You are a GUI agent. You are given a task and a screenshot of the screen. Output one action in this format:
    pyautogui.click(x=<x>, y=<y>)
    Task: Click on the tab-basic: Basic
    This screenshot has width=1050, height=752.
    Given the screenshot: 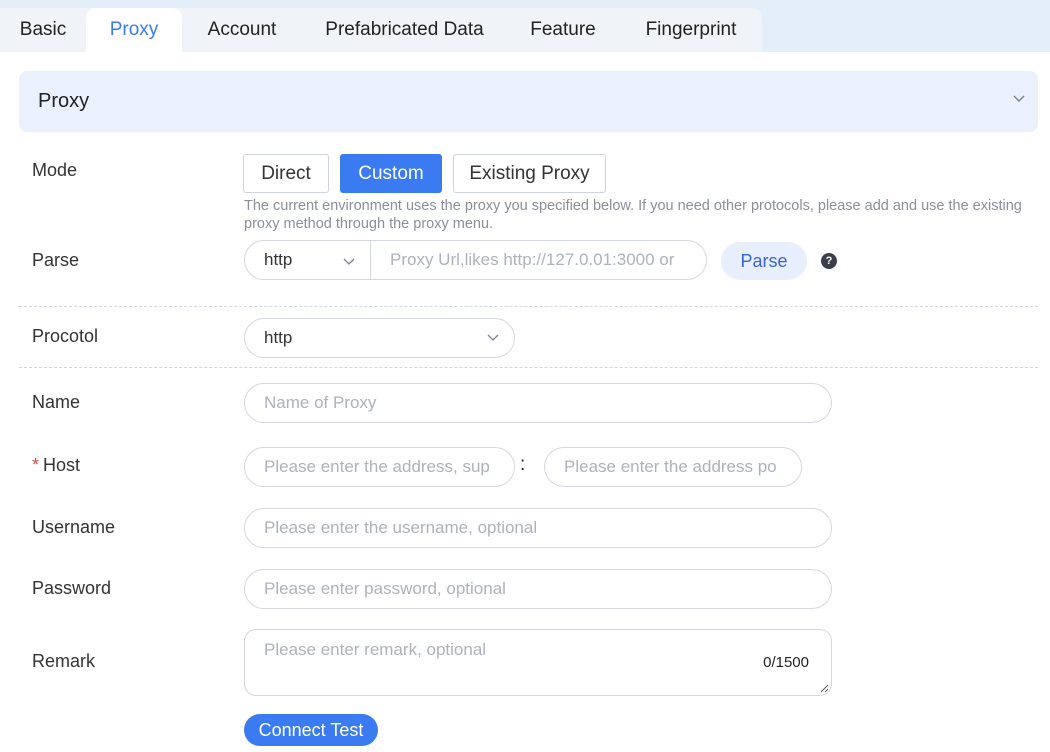 What is the action you would take?
    pyautogui.click(x=43, y=30)
    